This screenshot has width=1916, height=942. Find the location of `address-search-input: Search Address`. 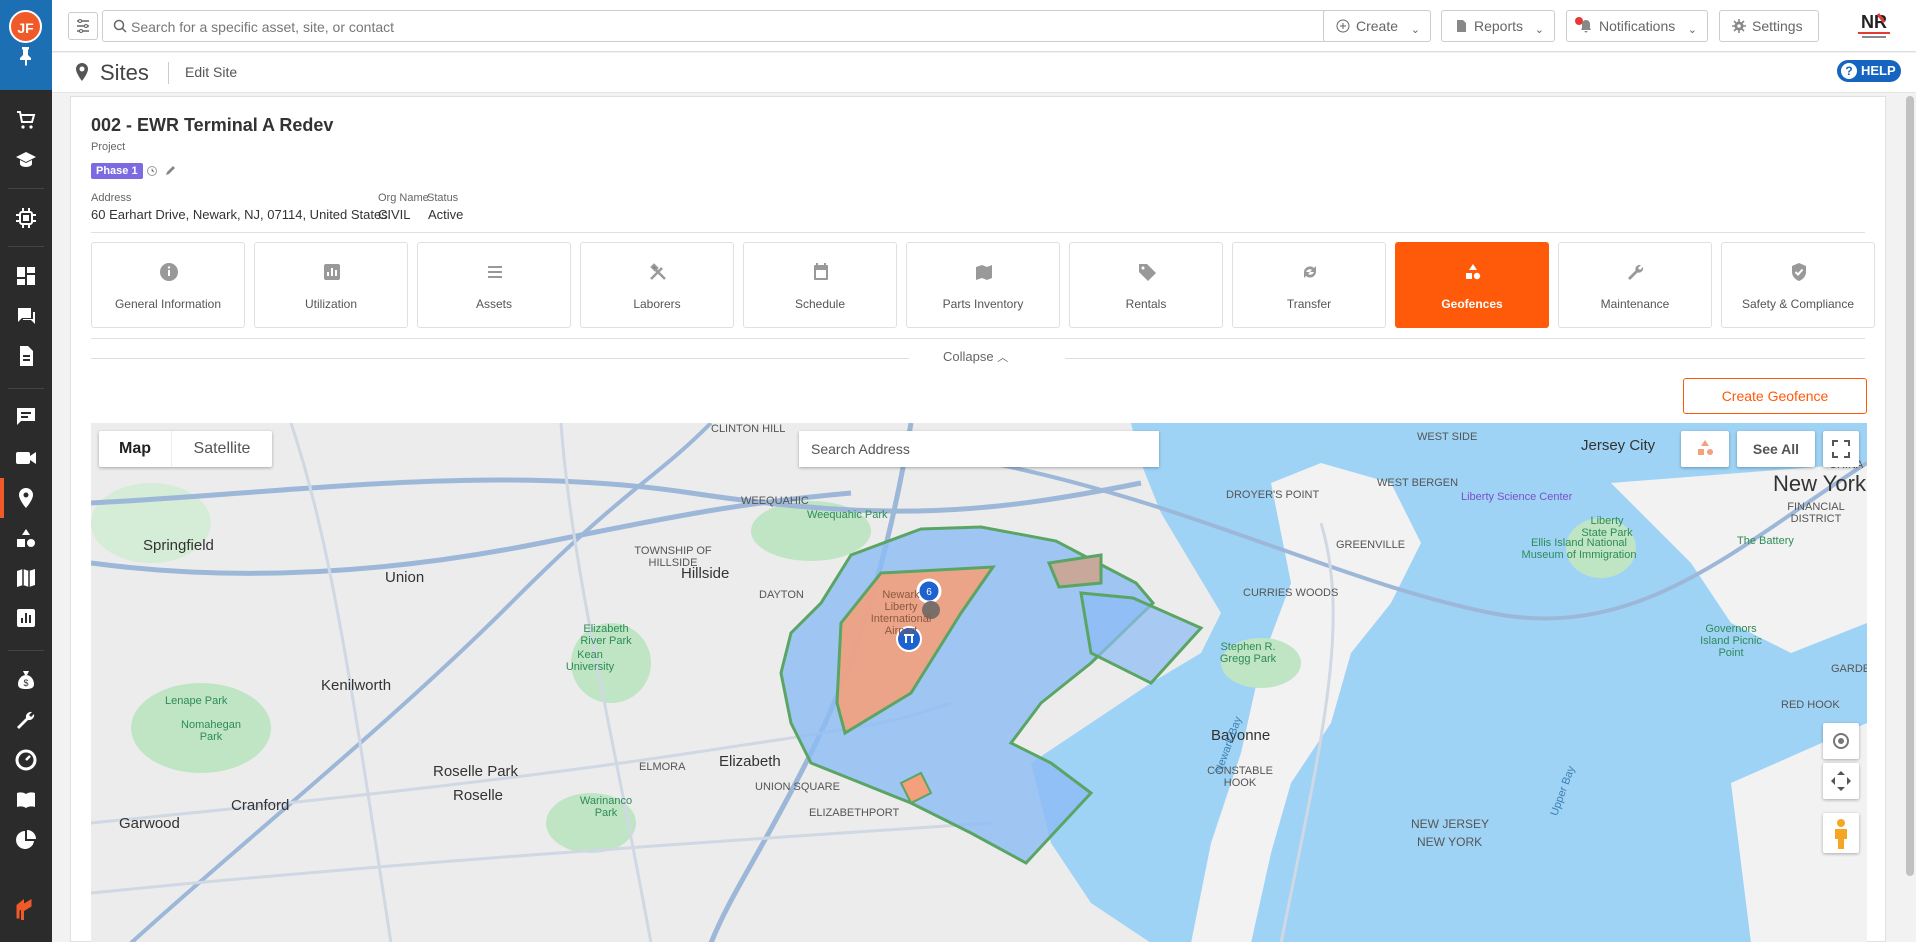

address-search-input: Search Address is located at coordinates (979, 449).